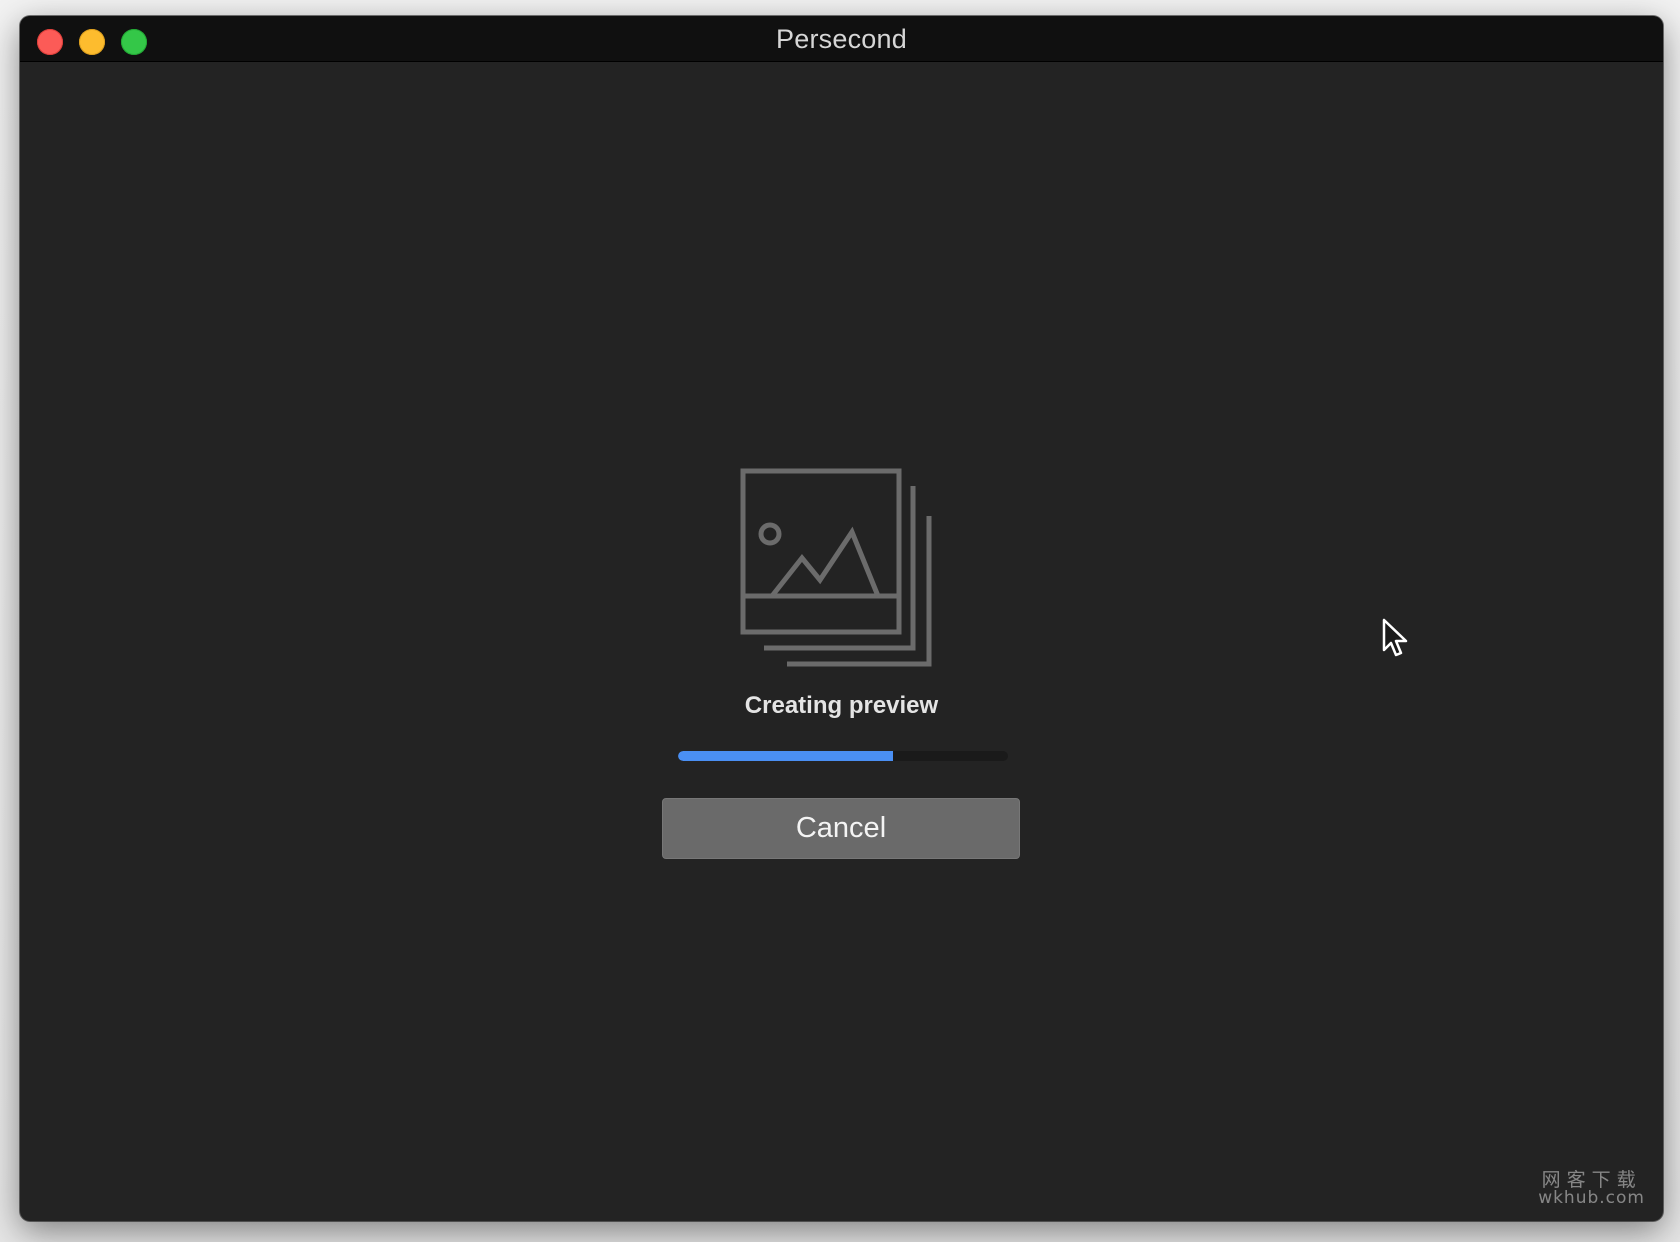  Describe the element at coordinates (841, 705) in the screenshot. I see `status-text: Creating preview` at that location.